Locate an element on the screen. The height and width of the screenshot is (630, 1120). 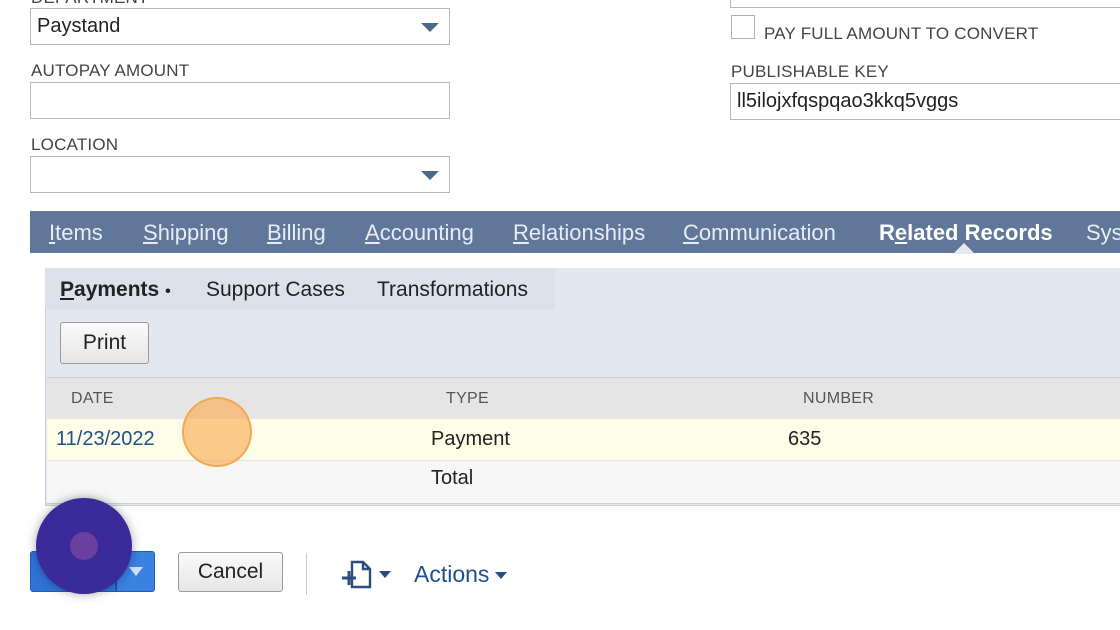
location-label: LOCATION is located at coordinates (75, 144).